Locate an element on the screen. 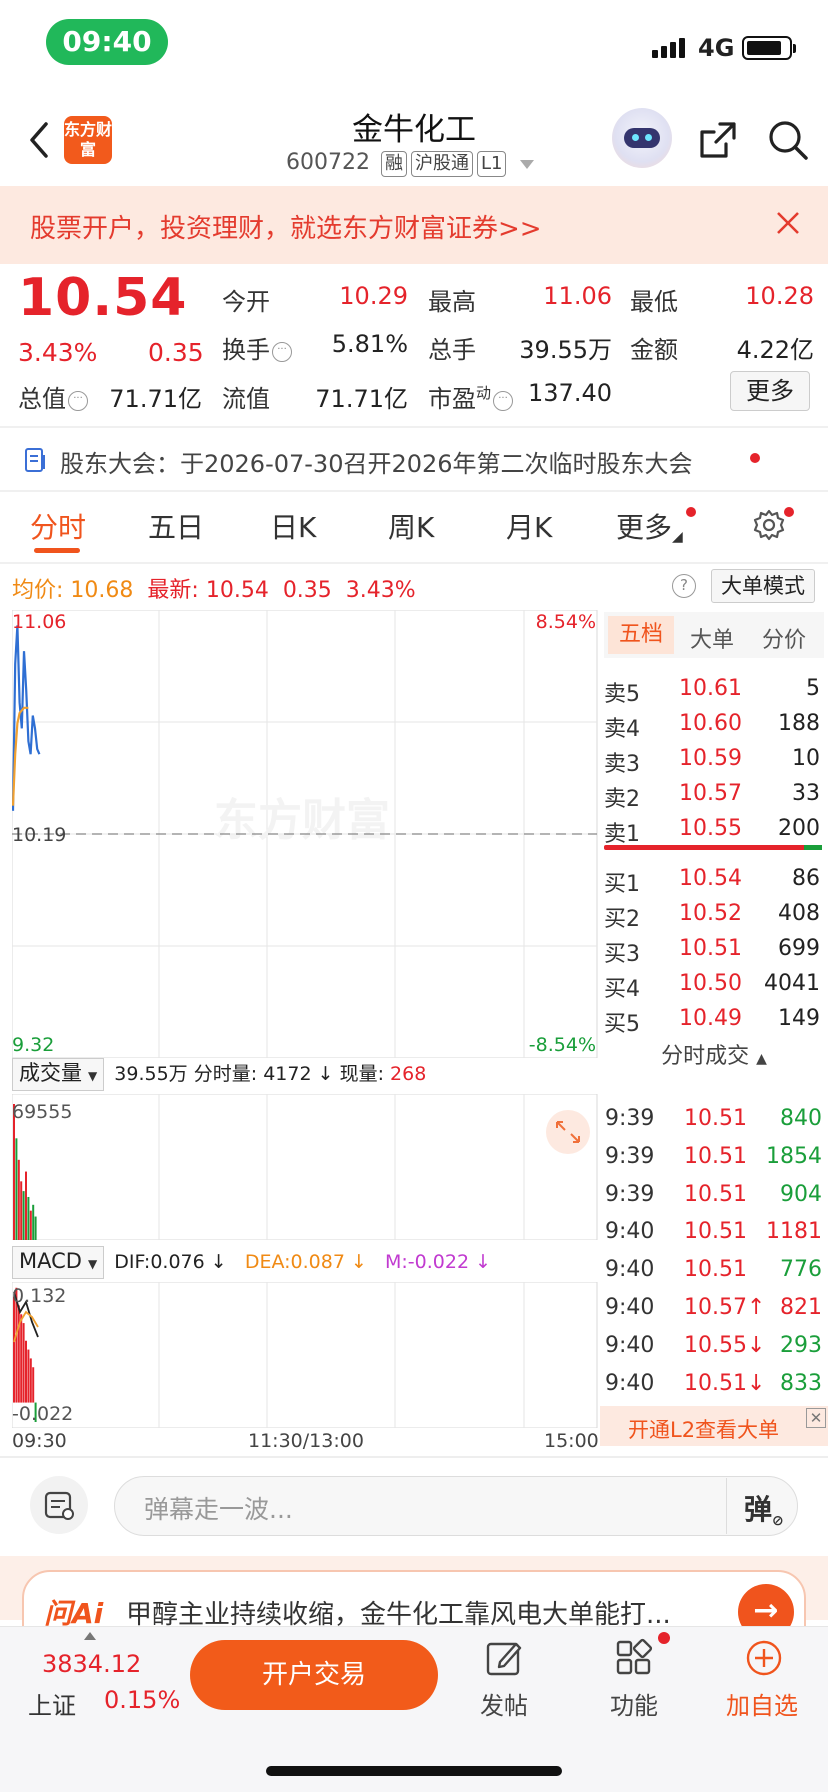 This screenshot has height=1792, width=828. bid-row: 买3 10.51 699 is located at coordinates (712, 951).